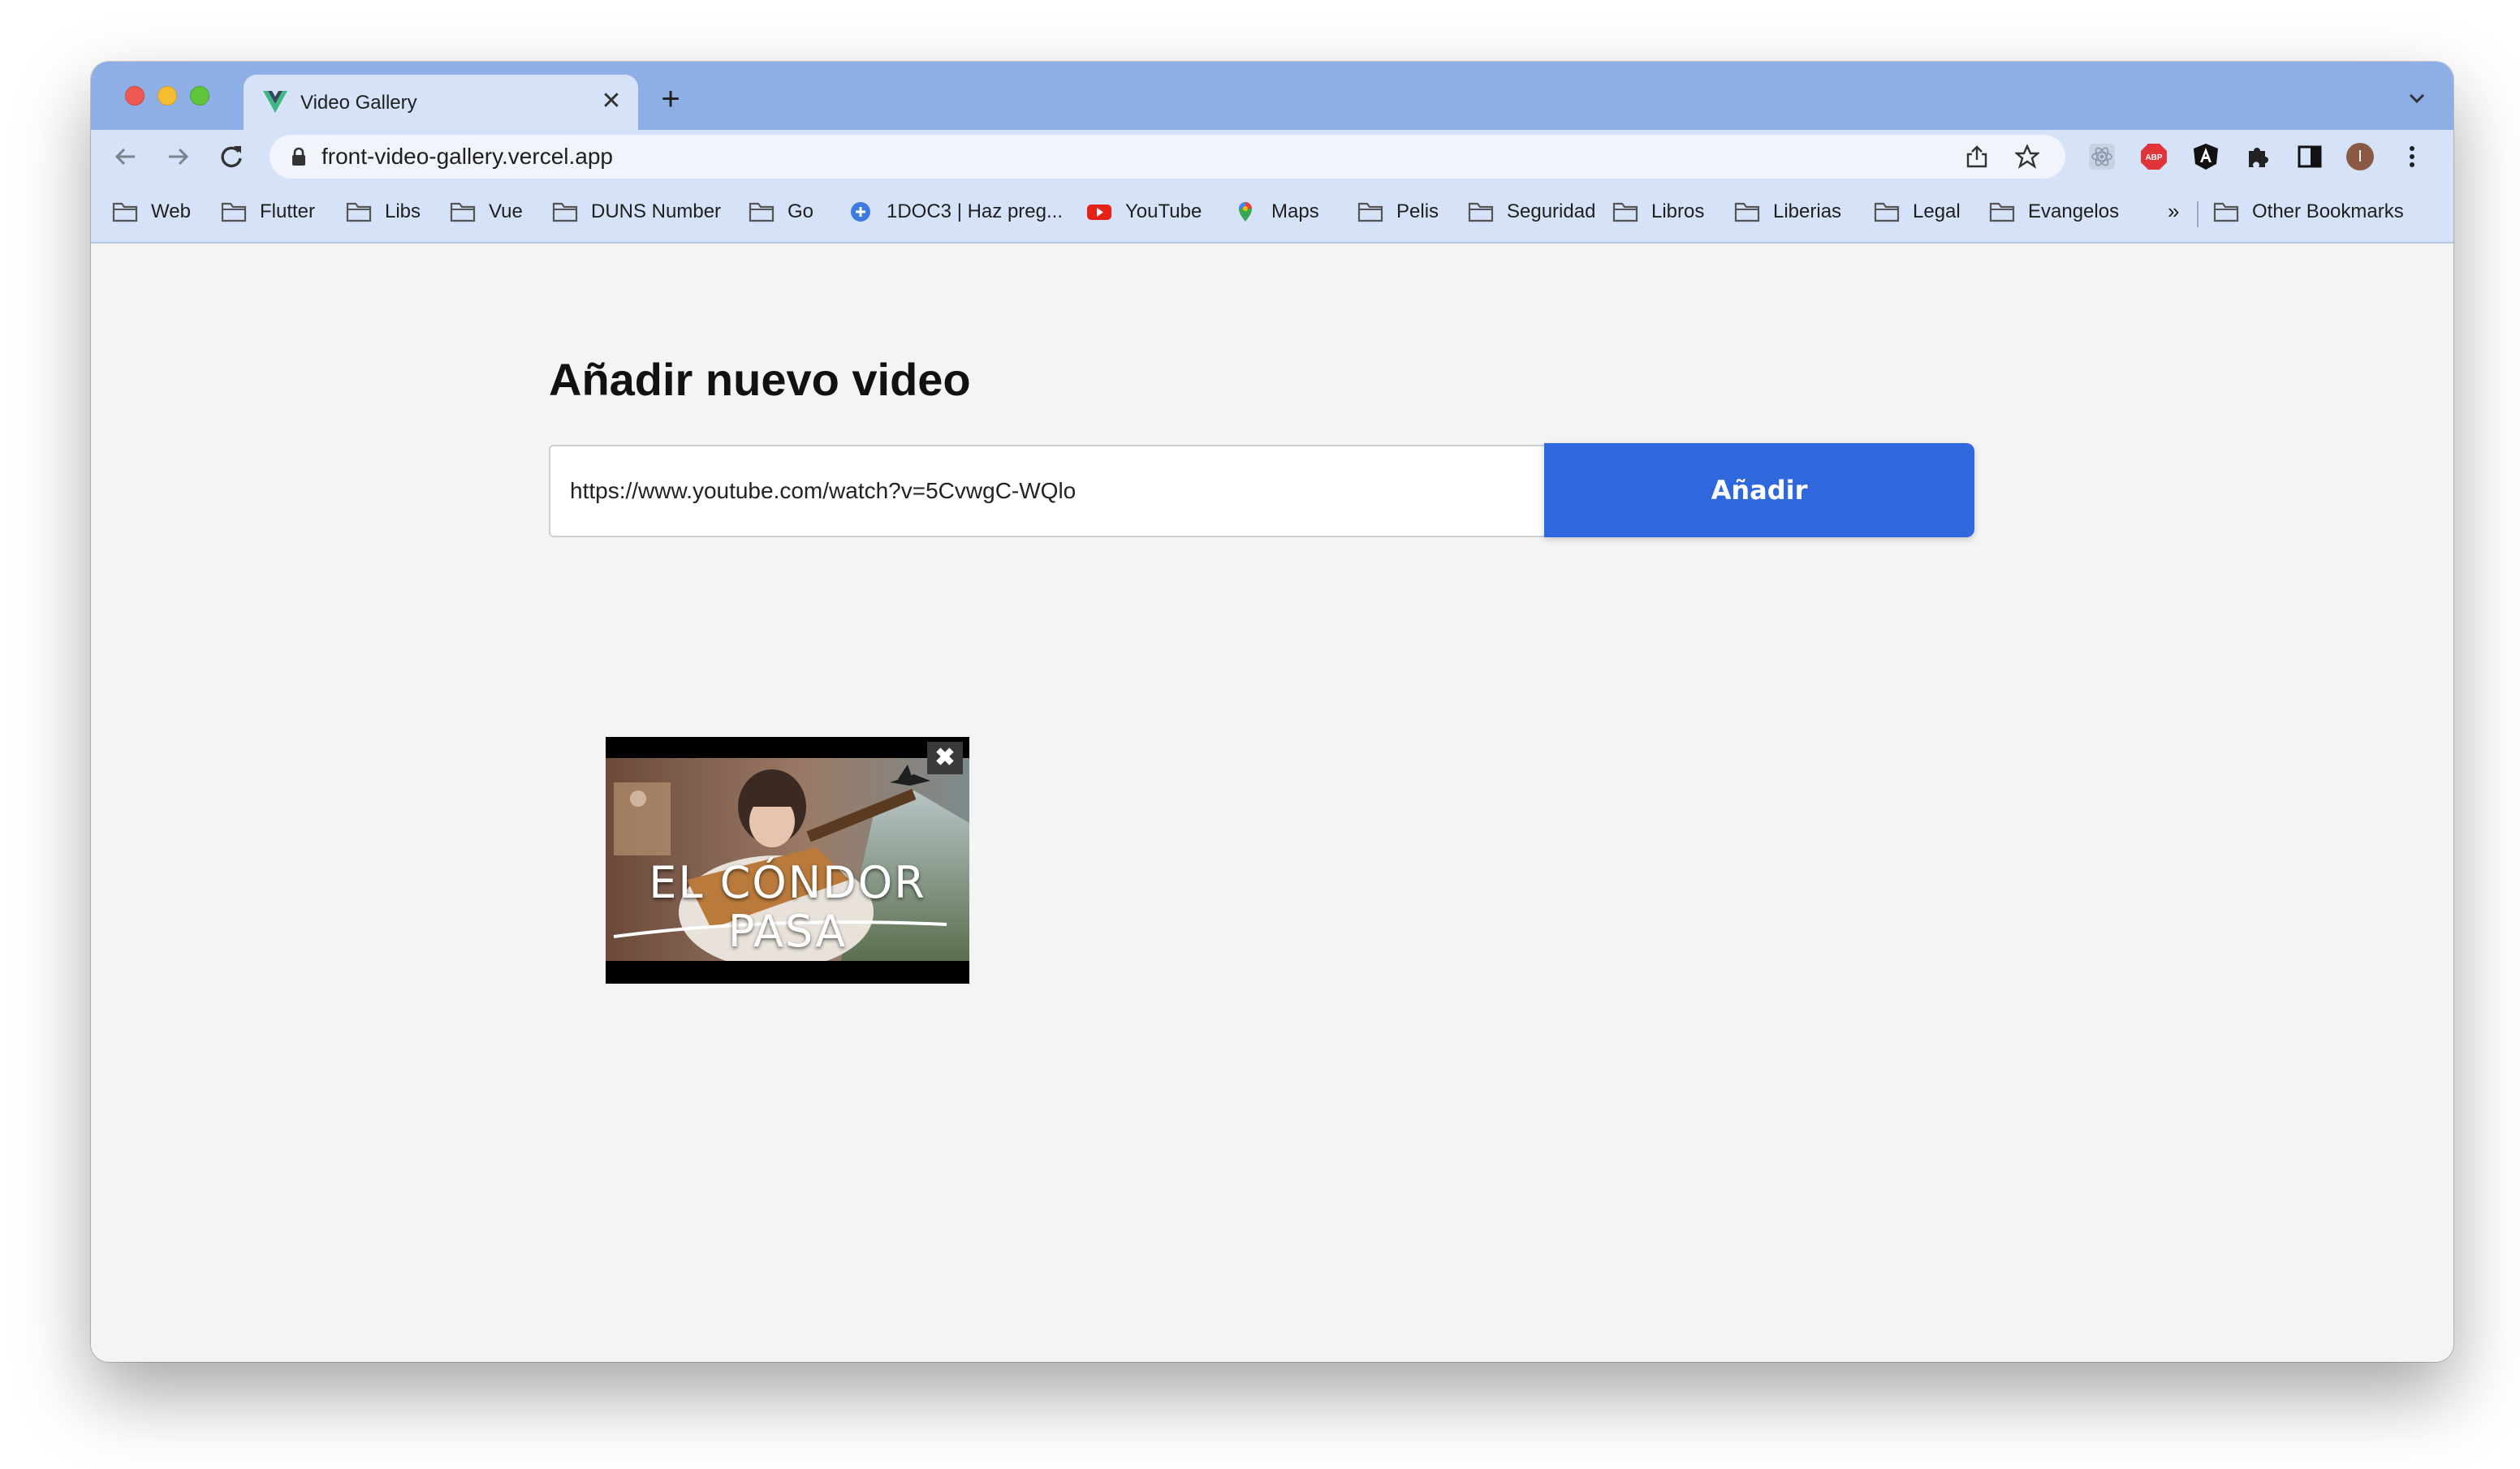  Describe the element at coordinates (1917, 212) in the screenshot. I see `bookmark-legal: Legal` at that location.